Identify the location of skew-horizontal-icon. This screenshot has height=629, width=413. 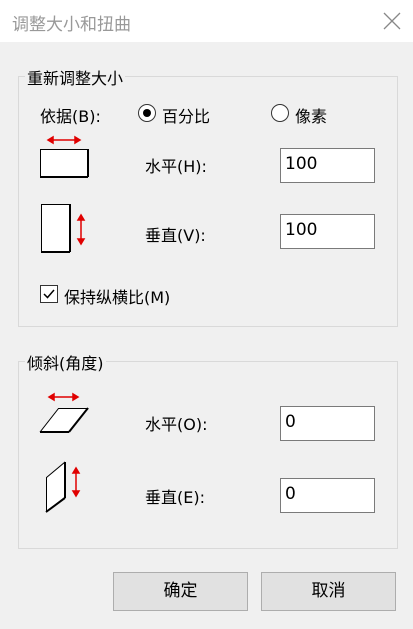
(64, 412).